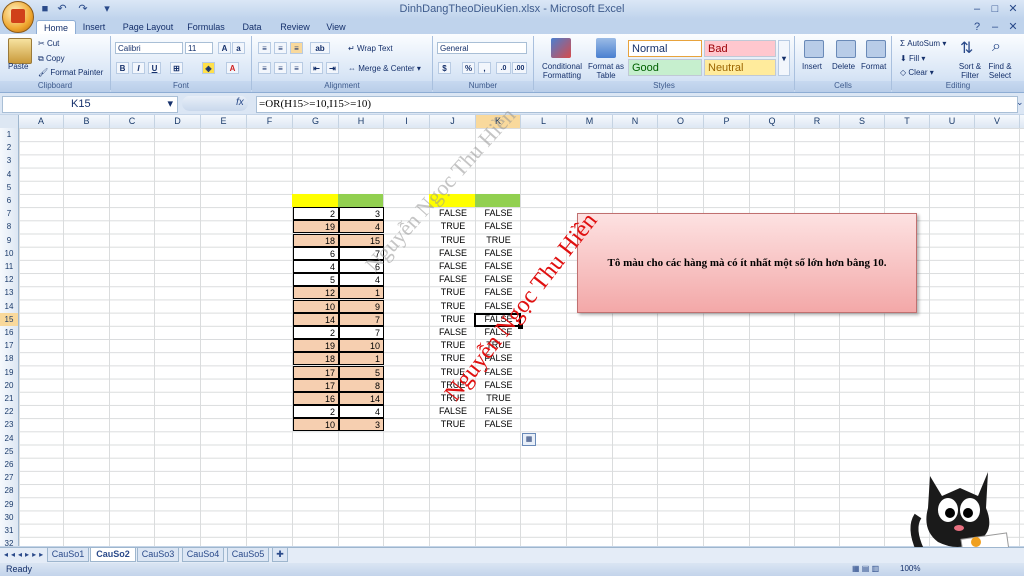  Describe the element at coordinates (9, 345) in the screenshot. I see `row-header-17: 17` at that location.